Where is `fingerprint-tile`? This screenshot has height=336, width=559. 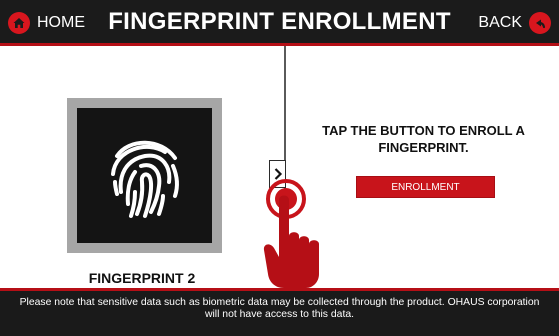
fingerprint-tile is located at coordinates (144, 175).